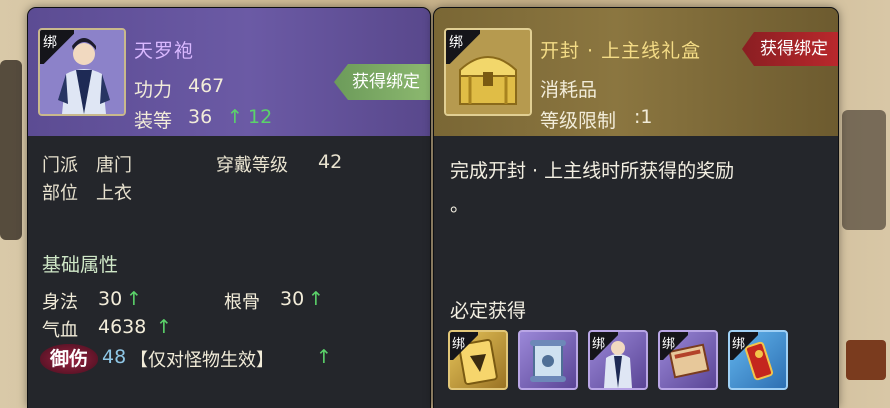 The image size is (890, 408). What do you see at coordinates (569, 90) in the screenshot?
I see `item-type: 消耗品` at bounding box center [569, 90].